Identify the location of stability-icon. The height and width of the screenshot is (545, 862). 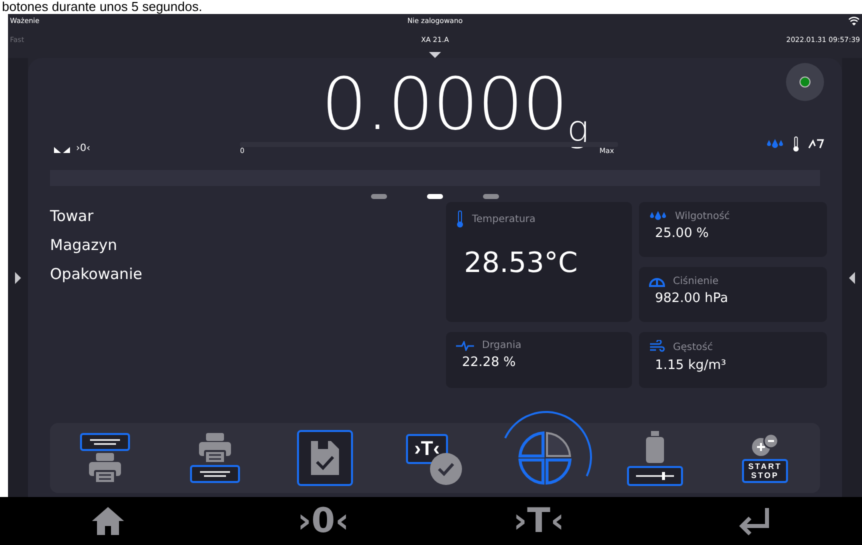
(62, 150).